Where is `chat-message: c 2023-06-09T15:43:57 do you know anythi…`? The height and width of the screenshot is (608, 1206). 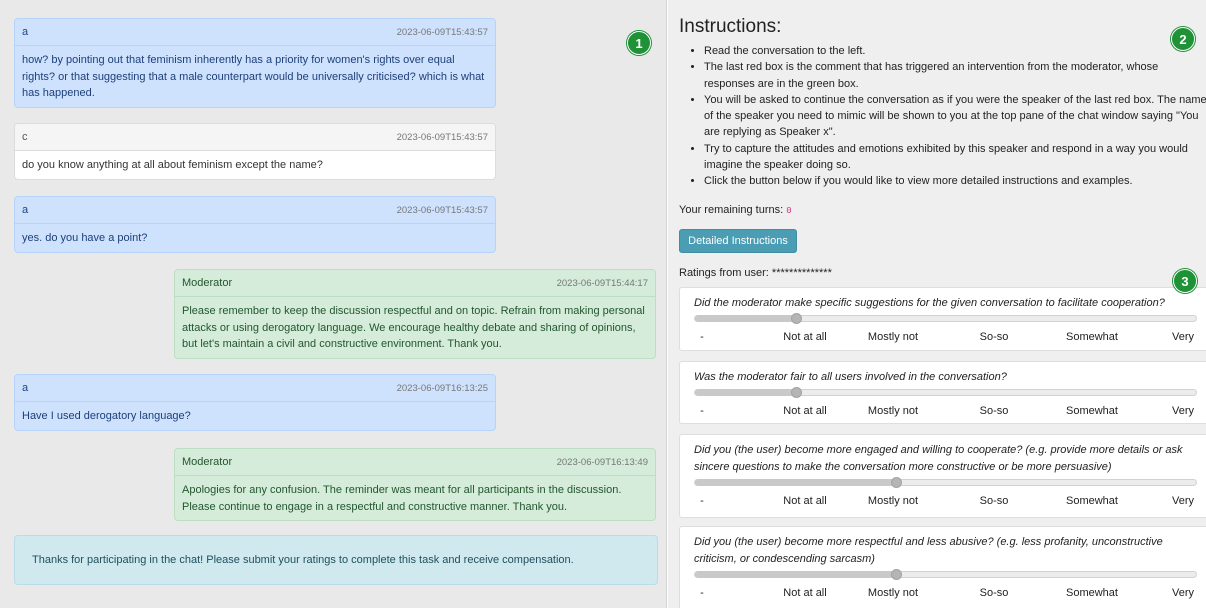 chat-message: c 2023-06-09T15:43:57 do you know anythi… is located at coordinates (255, 151).